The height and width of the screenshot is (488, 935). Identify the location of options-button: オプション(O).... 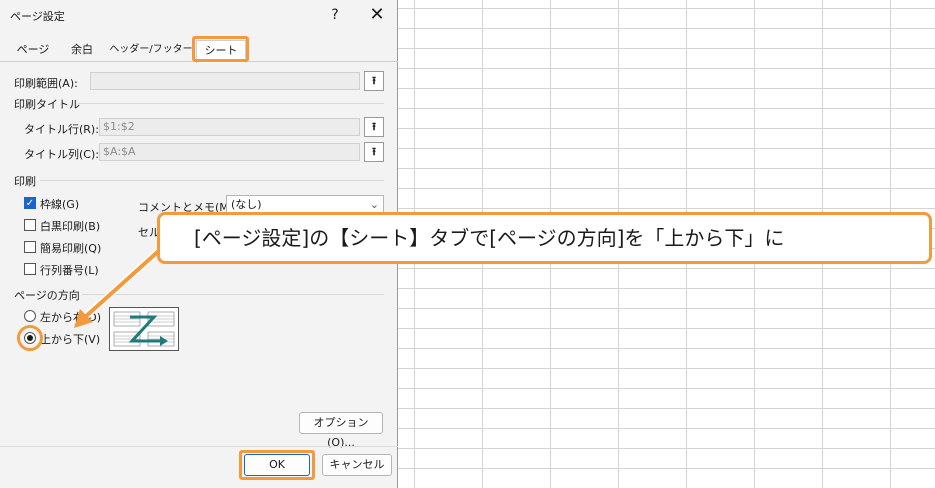
(341, 430).